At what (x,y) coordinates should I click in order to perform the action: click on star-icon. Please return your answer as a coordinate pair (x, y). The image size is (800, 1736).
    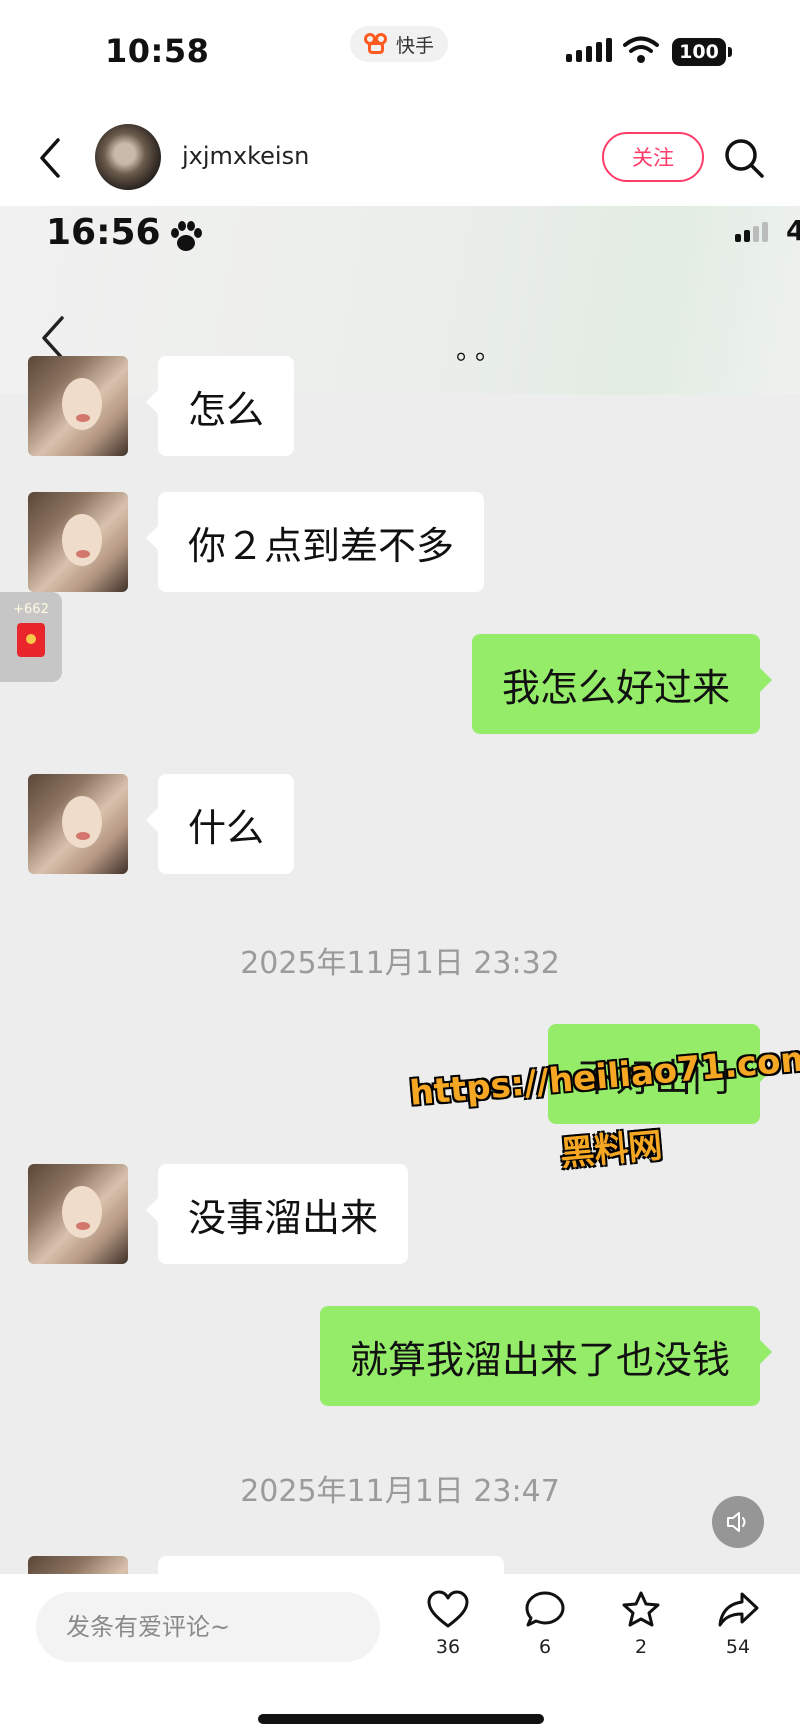
    Looking at the image, I should click on (641, 1609).